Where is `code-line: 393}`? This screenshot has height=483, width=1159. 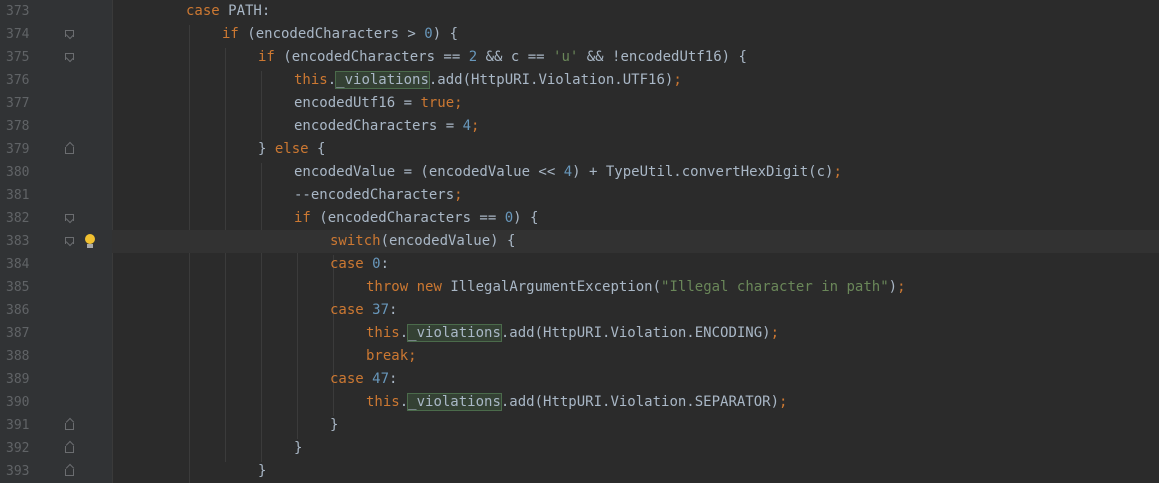
code-line: 393} is located at coordinates (579, 471).